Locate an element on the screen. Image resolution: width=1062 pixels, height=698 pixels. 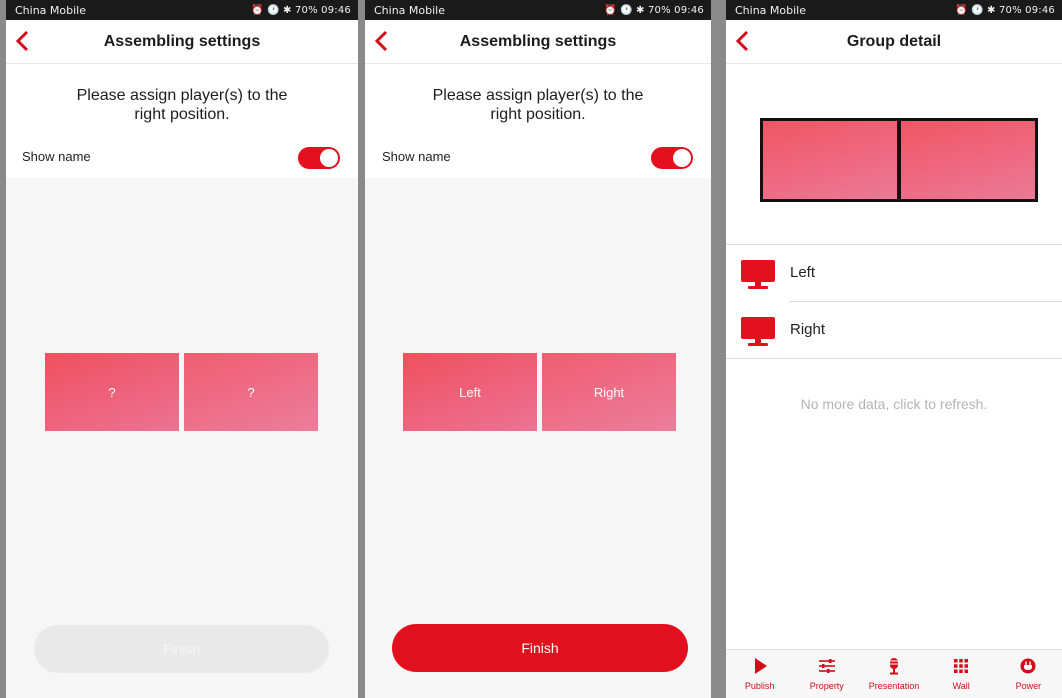
refresh-hint: No more data, click to refresh. is located at coordinates (894, 404).